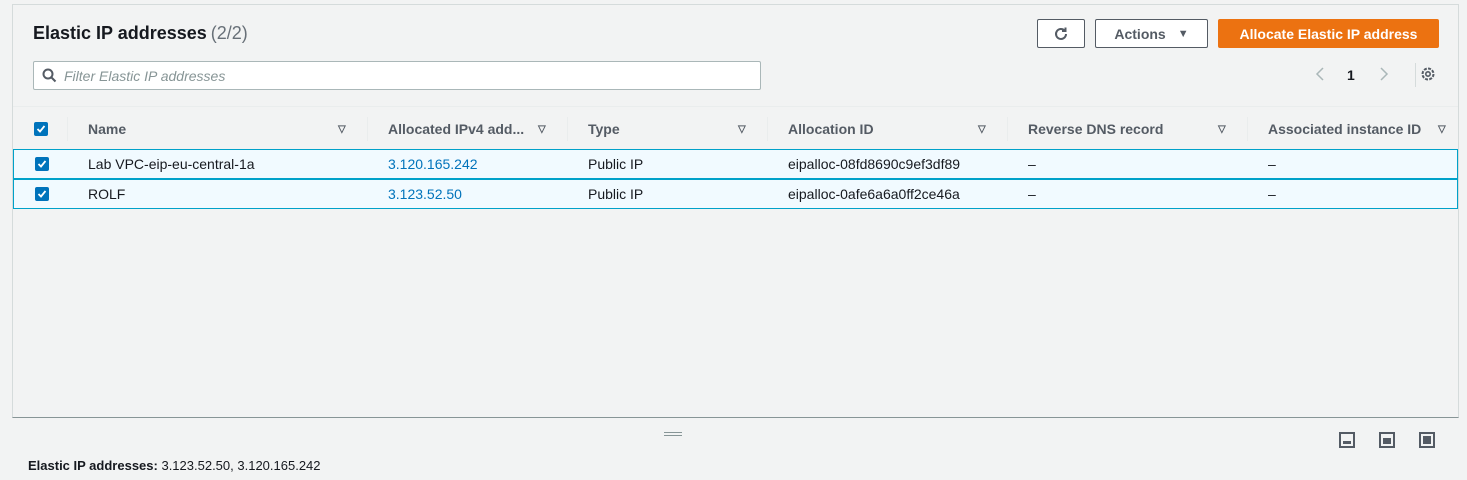 The width and height of the screenshot is (1467, 480). What do you see at coordinates (223, 129) in the screenshot?
I see `column-header-name: Name ▽` at bounding box center [223, 129].